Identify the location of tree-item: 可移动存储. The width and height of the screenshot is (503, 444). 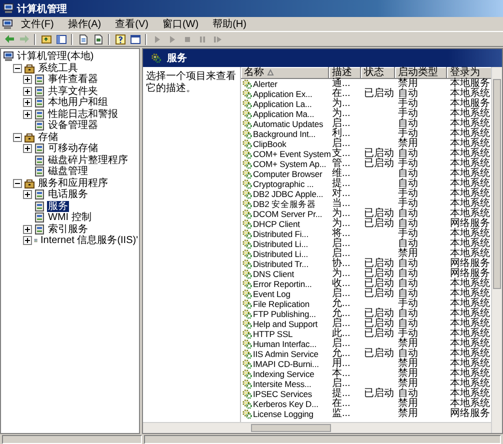
(73, 148).